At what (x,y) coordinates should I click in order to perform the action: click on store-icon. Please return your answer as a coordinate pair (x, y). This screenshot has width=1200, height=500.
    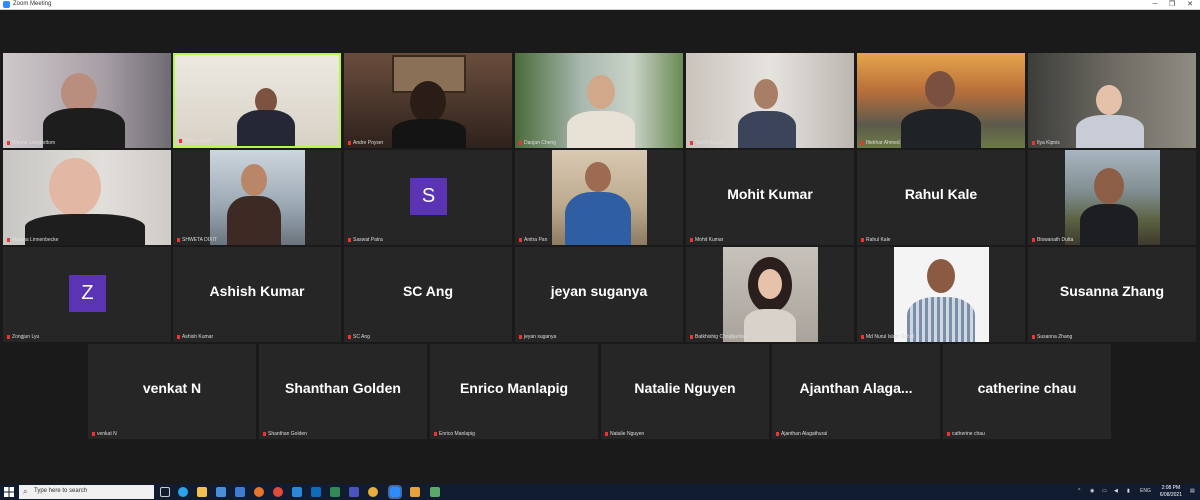
    Looking at the image, I should click on (221, 492).